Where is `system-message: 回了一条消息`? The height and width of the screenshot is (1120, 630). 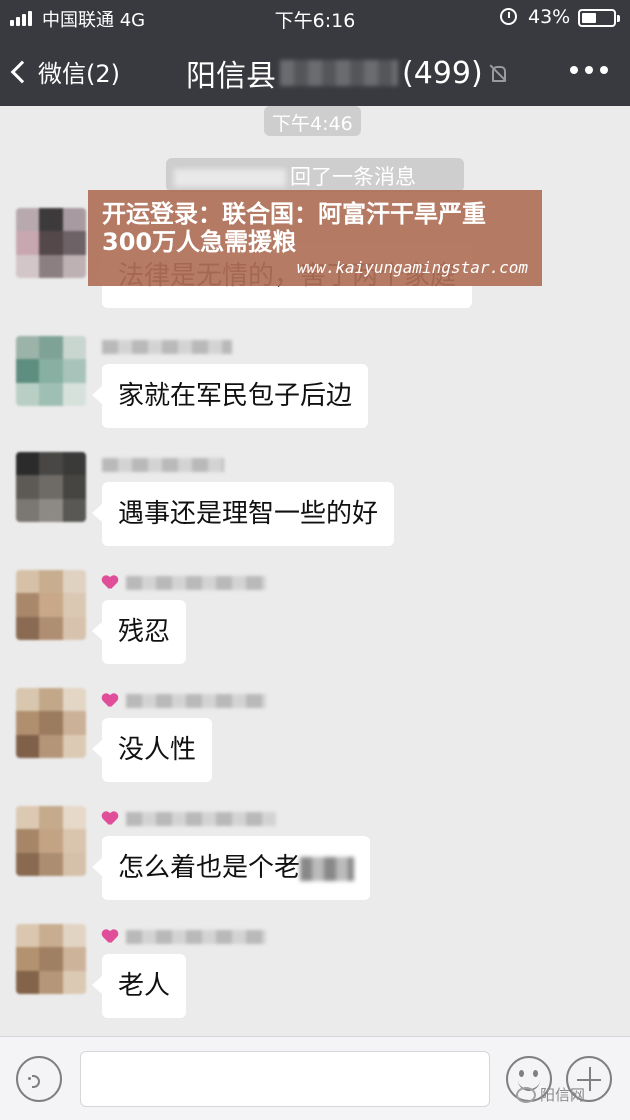 system-message: 回了一条消息 is located at coordinates (315, 175).